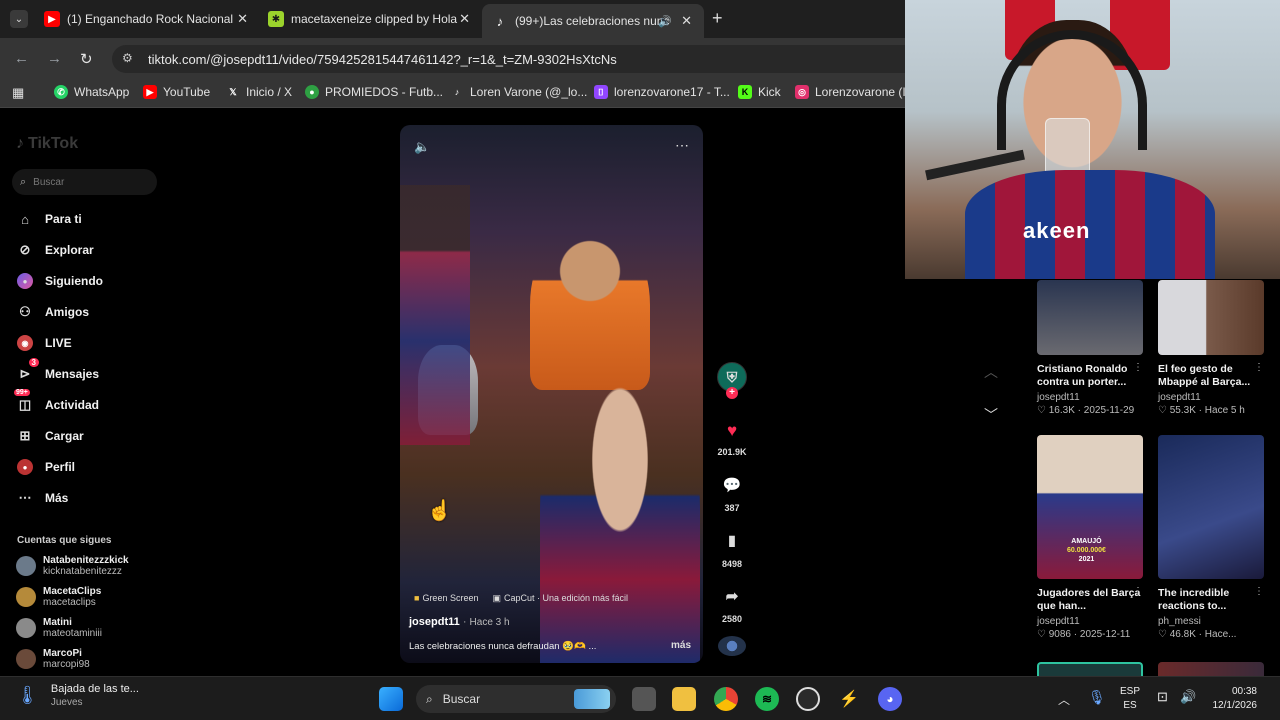 The width and height of the screenshot is (1280, 720). What do you see at coordinates (496, 598) in the screenshot?
I see `capcut-icon: ▣` at bounding box center [496, 598].